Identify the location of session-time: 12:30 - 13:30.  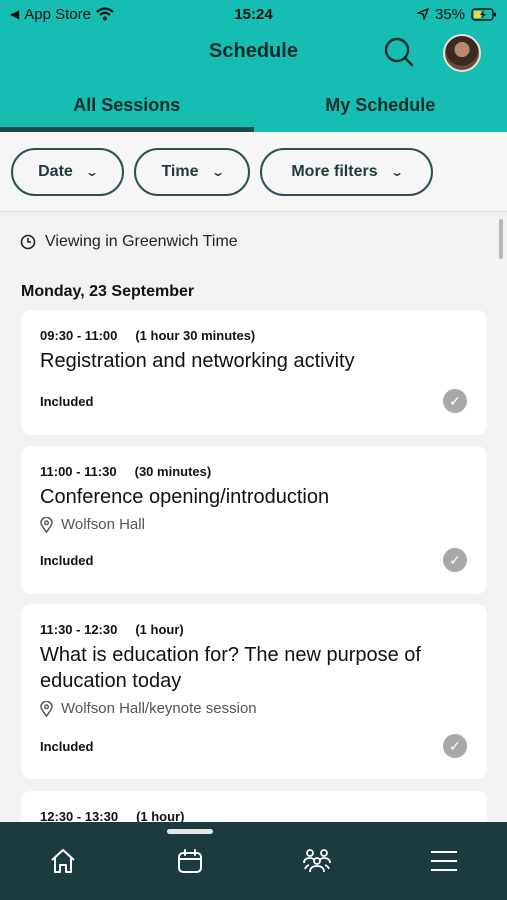
(79, 816).